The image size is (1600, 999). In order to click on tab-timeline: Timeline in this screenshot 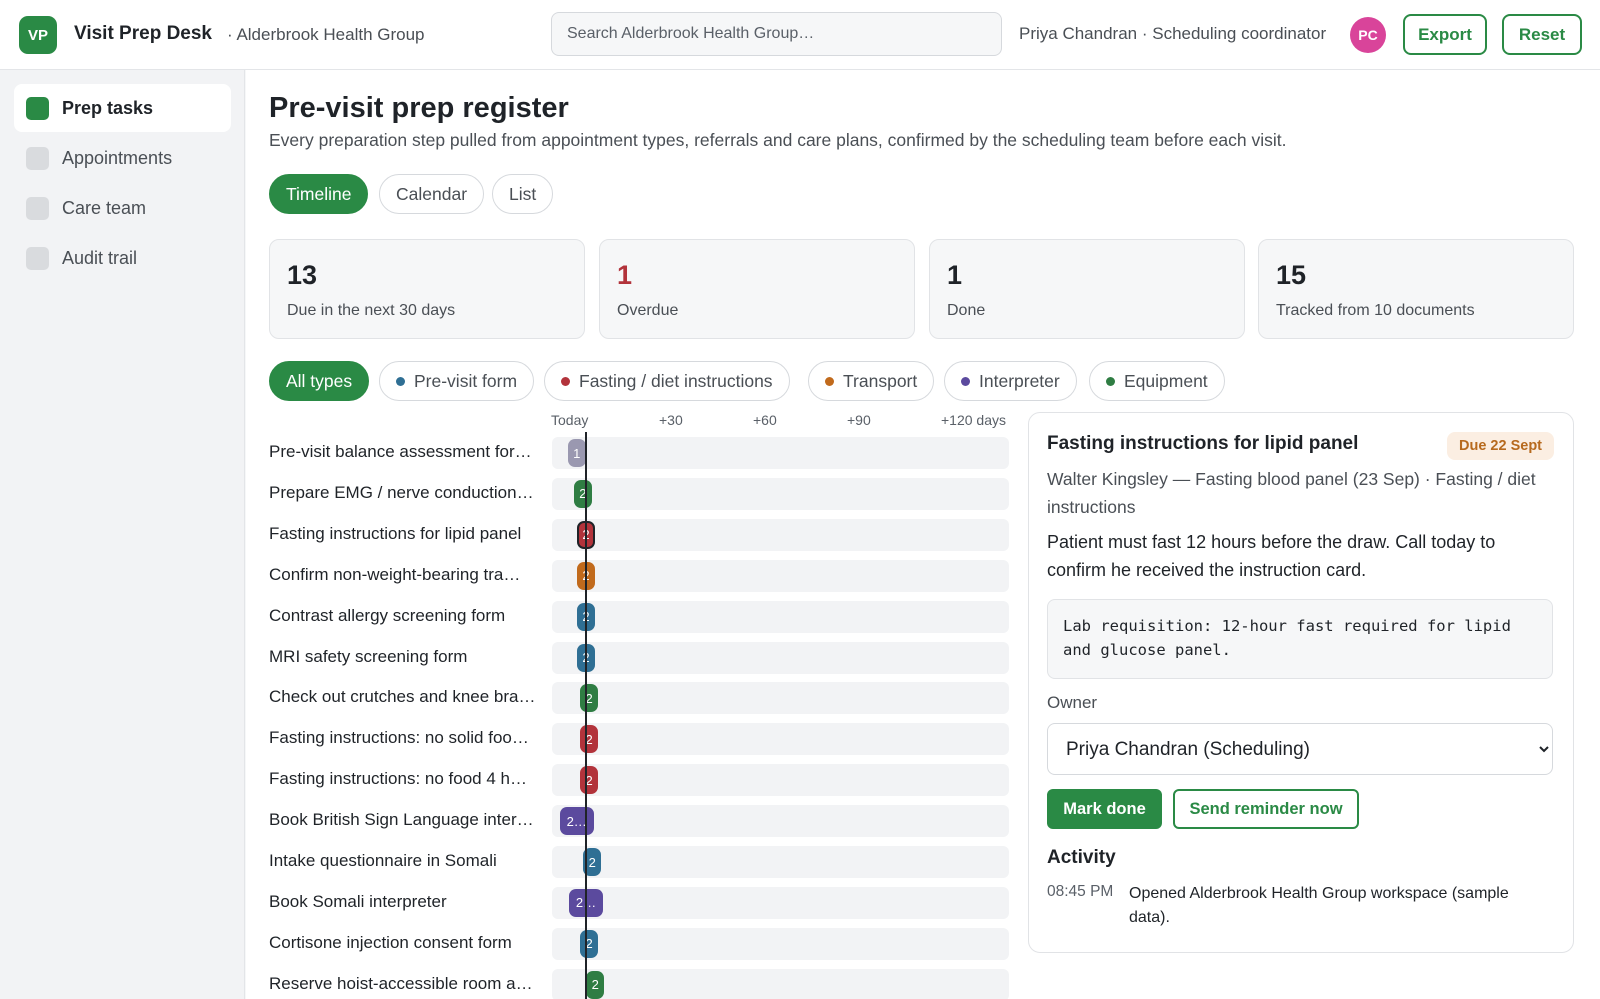, I will do `click(319, 194)`.